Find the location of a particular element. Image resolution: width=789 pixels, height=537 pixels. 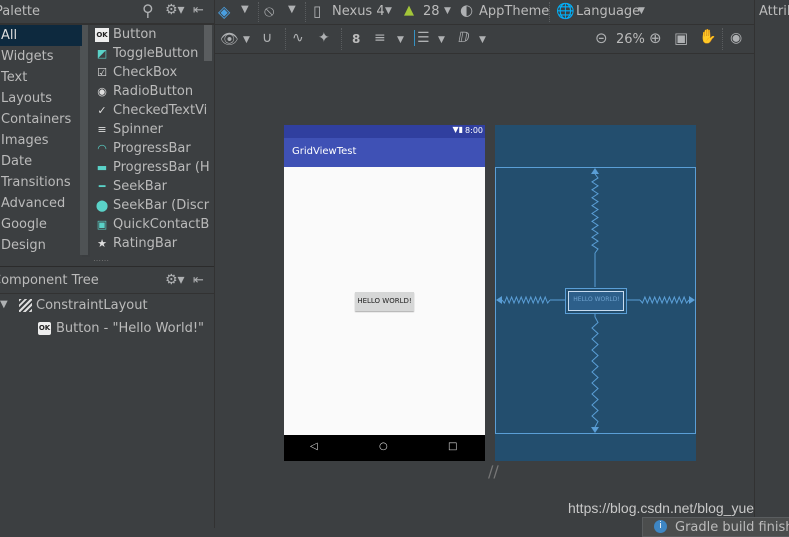

zoom-level: 26% is located at coordinates (630, 39).